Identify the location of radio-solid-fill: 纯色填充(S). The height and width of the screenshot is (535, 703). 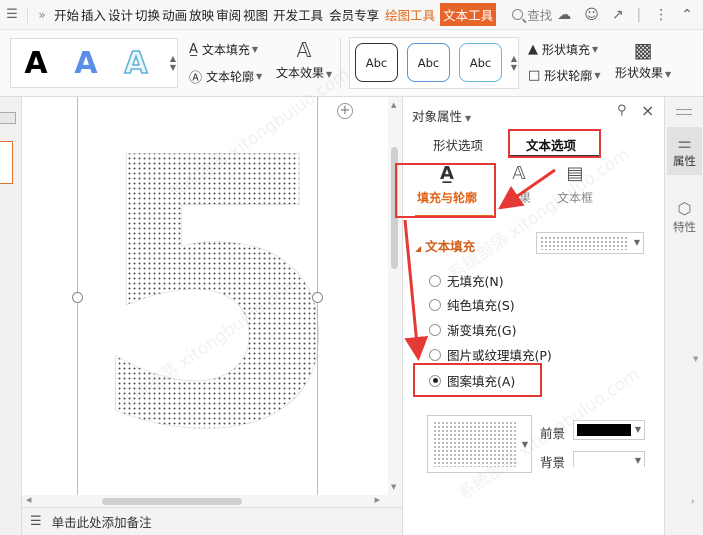
(472, 304).